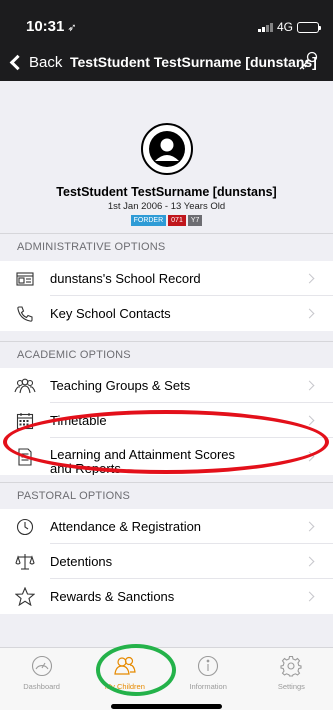 The width and height of the screenshot is (333, 710). I want to click on row-school-record: dunstans's School Record, so click(166, 278).